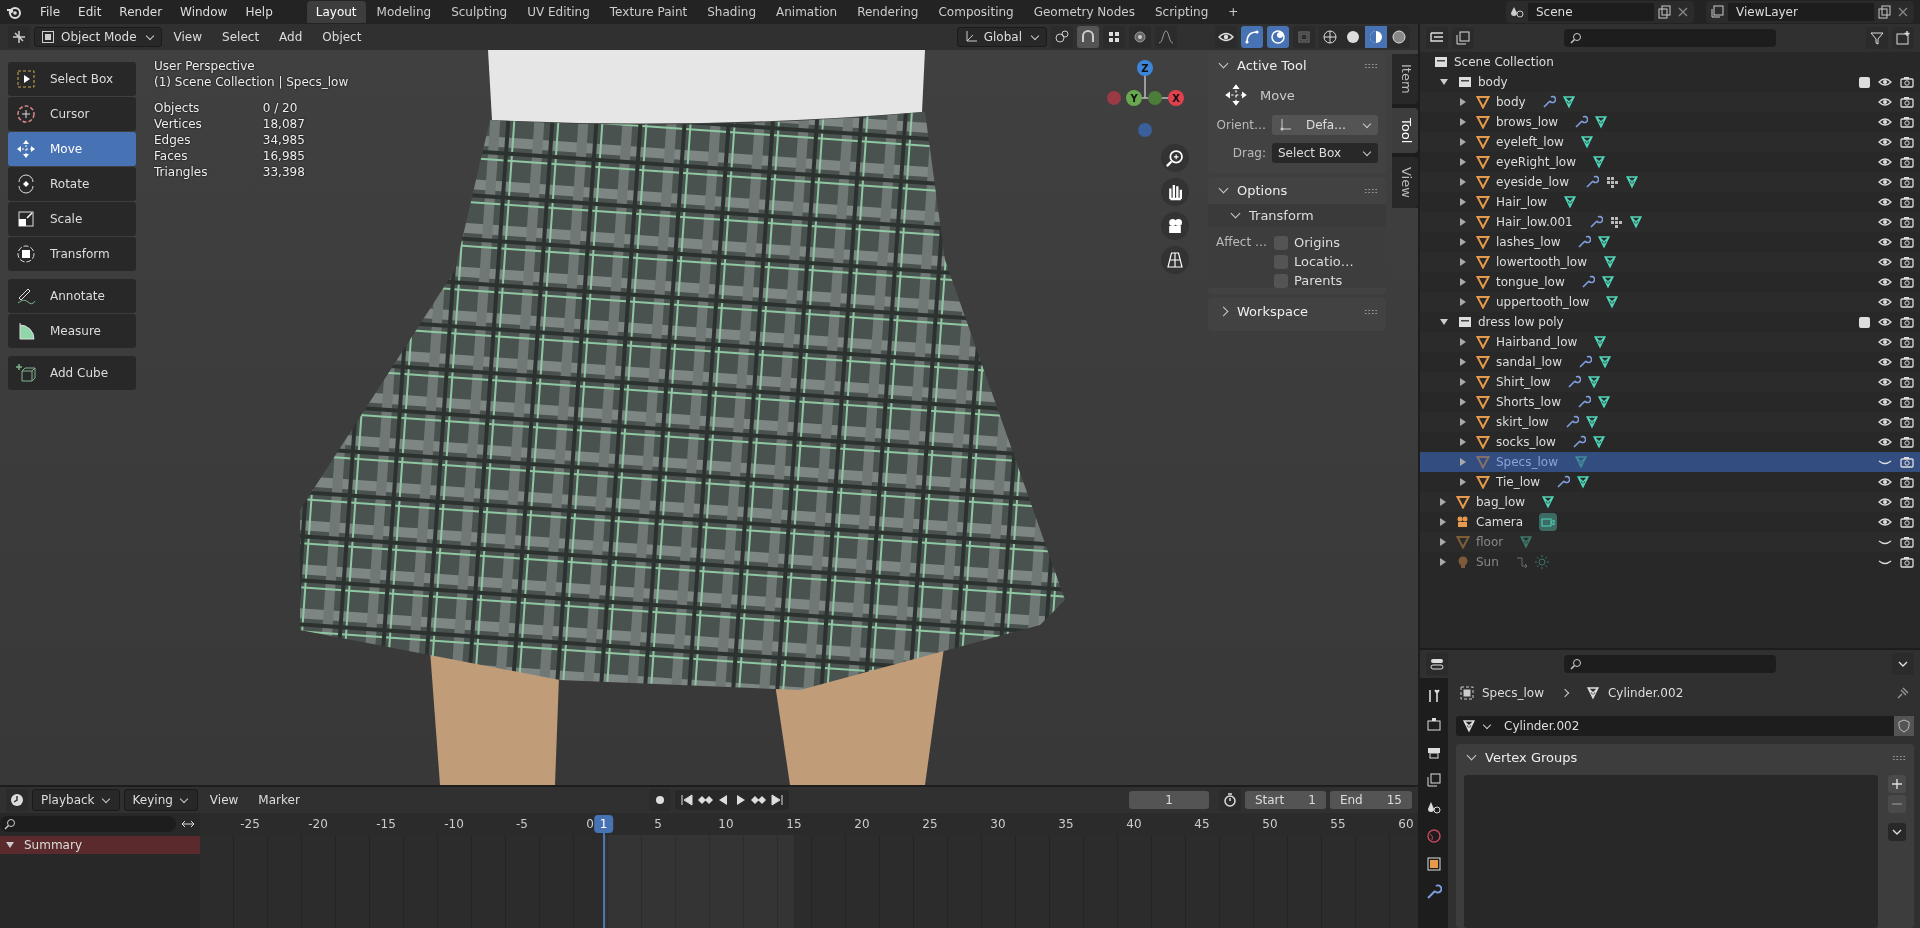 The height and width of the screenshot is (928, 1920). What do you see at coordinates (1670, 38) in the screenshot?
I see `search-field` at bounding box center [1670, 38].